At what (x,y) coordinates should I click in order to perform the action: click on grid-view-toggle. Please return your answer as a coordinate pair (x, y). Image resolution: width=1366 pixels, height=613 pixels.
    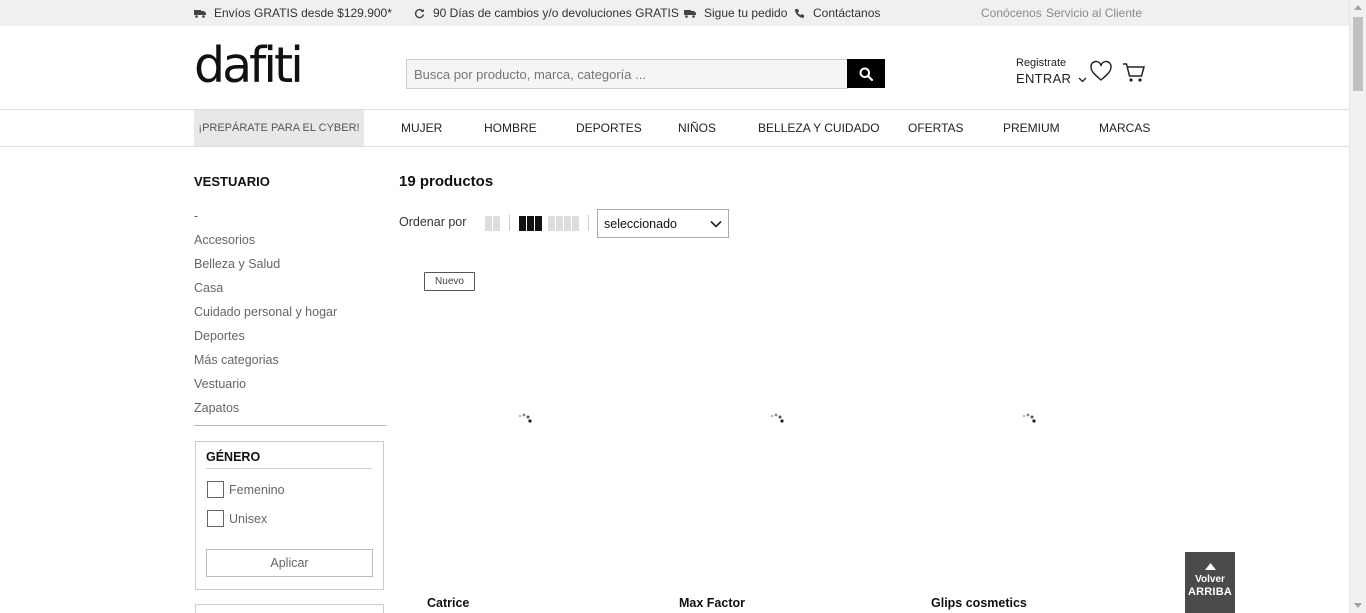
    Looking at the image, I should click on (541, 223).